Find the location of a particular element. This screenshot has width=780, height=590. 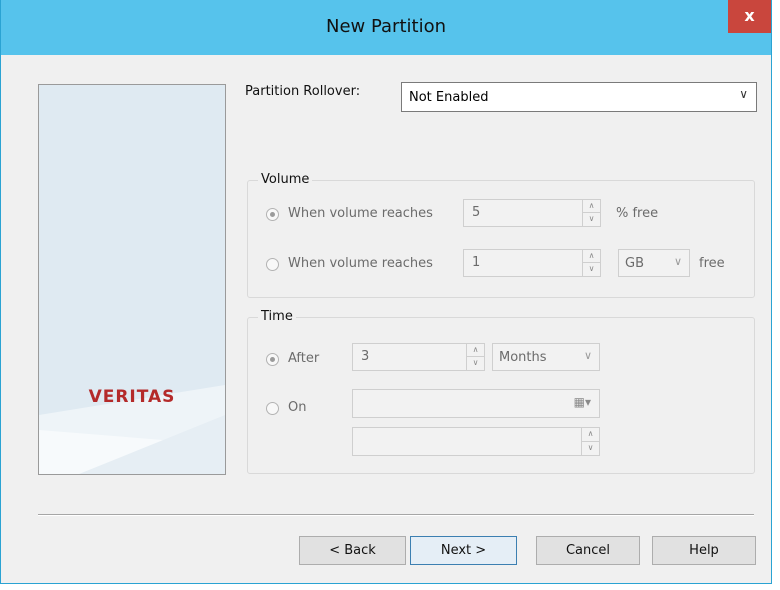

time-after-label: After is located at coordinates (304, 358).